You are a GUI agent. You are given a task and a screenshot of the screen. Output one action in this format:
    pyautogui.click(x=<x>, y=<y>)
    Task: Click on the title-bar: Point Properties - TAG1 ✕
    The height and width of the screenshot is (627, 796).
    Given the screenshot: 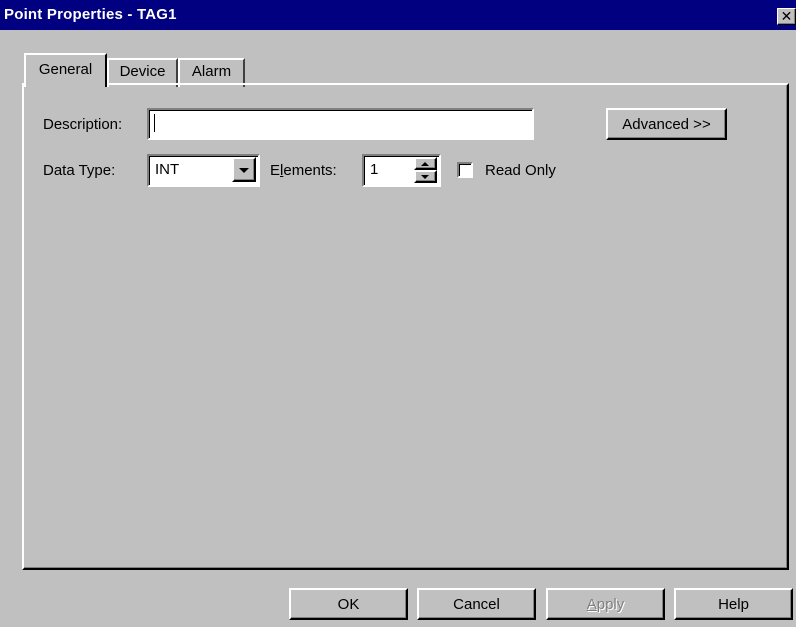 What is the action you would take?
    pyautogui.click(x=398, y=15)
    